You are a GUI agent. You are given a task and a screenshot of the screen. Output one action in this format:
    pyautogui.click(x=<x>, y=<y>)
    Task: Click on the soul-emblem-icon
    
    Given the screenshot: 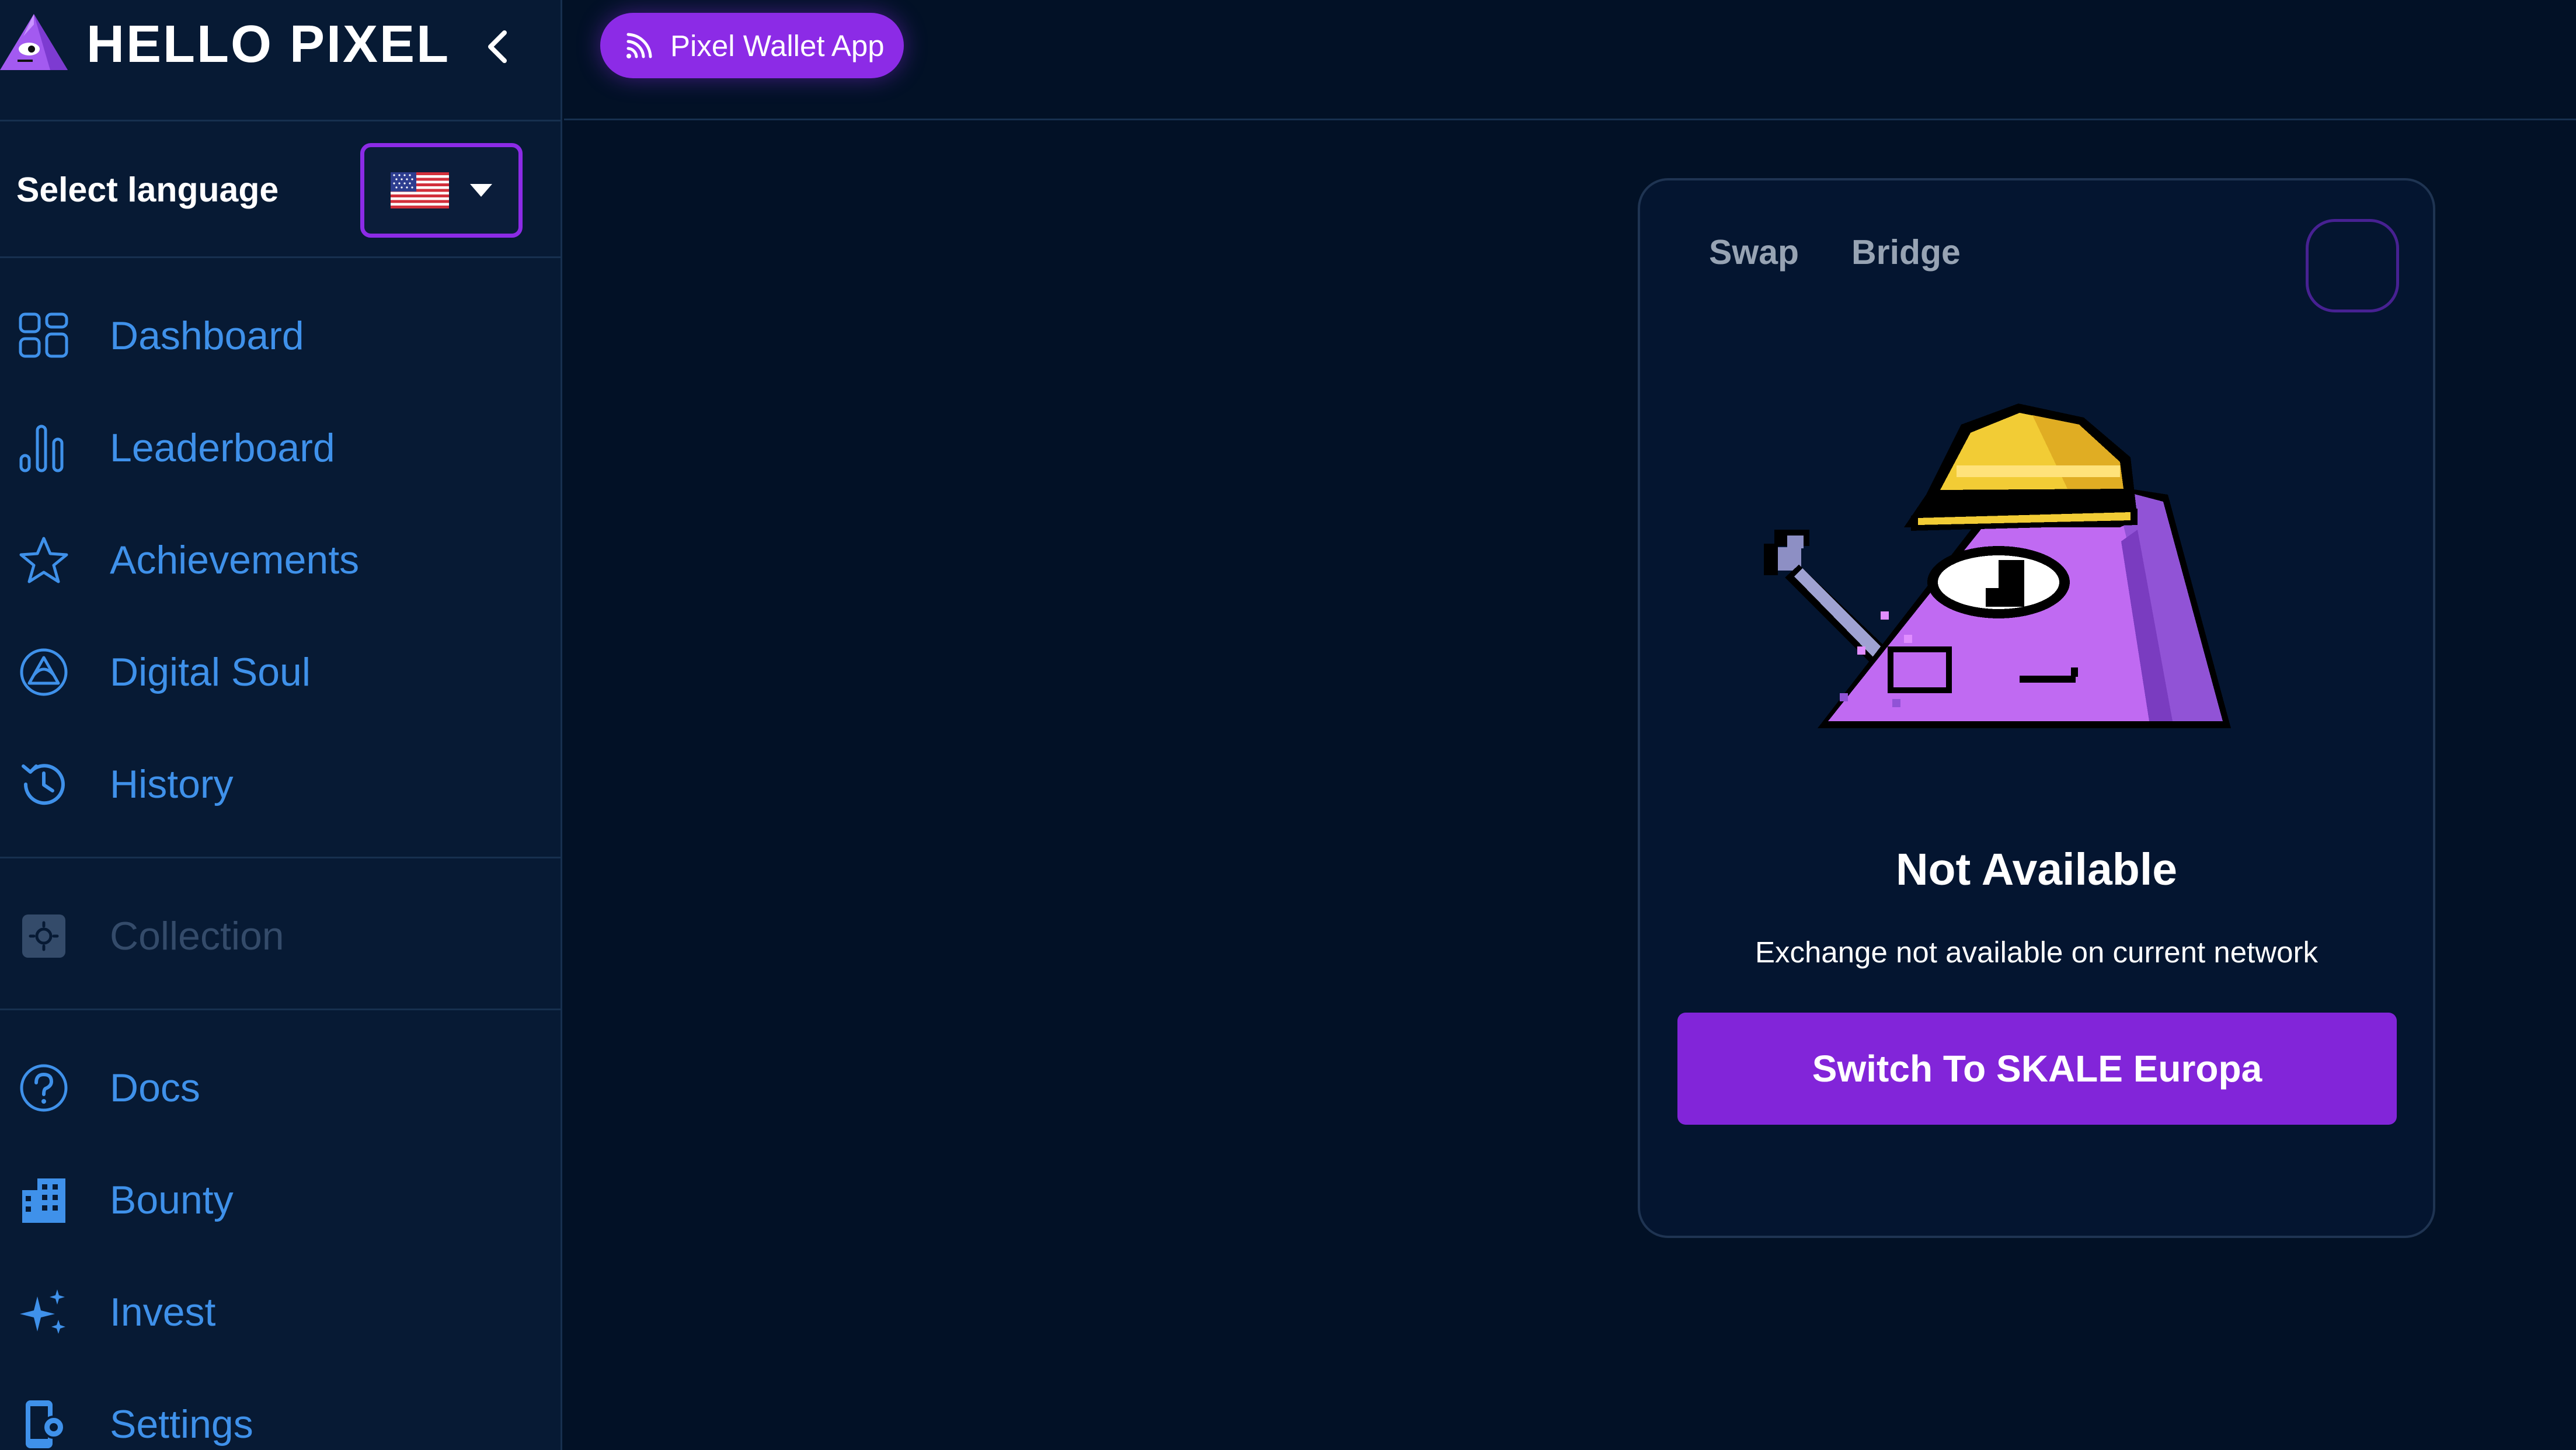 What is the action you would take?
    pyautogui.click(x=44, y=672)
    